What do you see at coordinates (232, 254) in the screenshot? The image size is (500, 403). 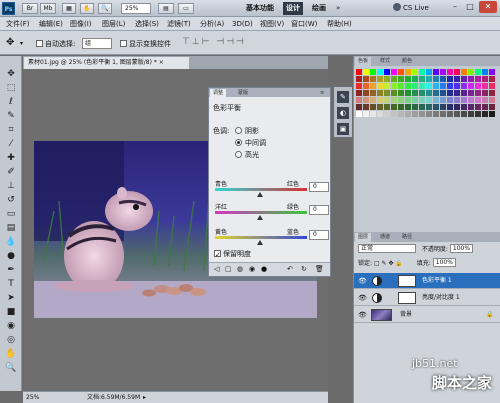 I see `preserve-luminosity-option: ✓ 保留明度` at bounding box center [232, 254].